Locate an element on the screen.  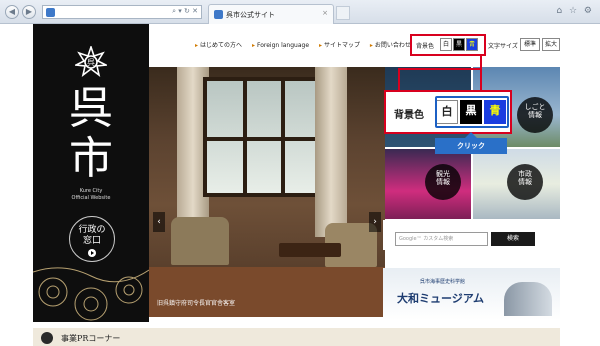
back-button: ◀ is located at coordinates (12, 12).